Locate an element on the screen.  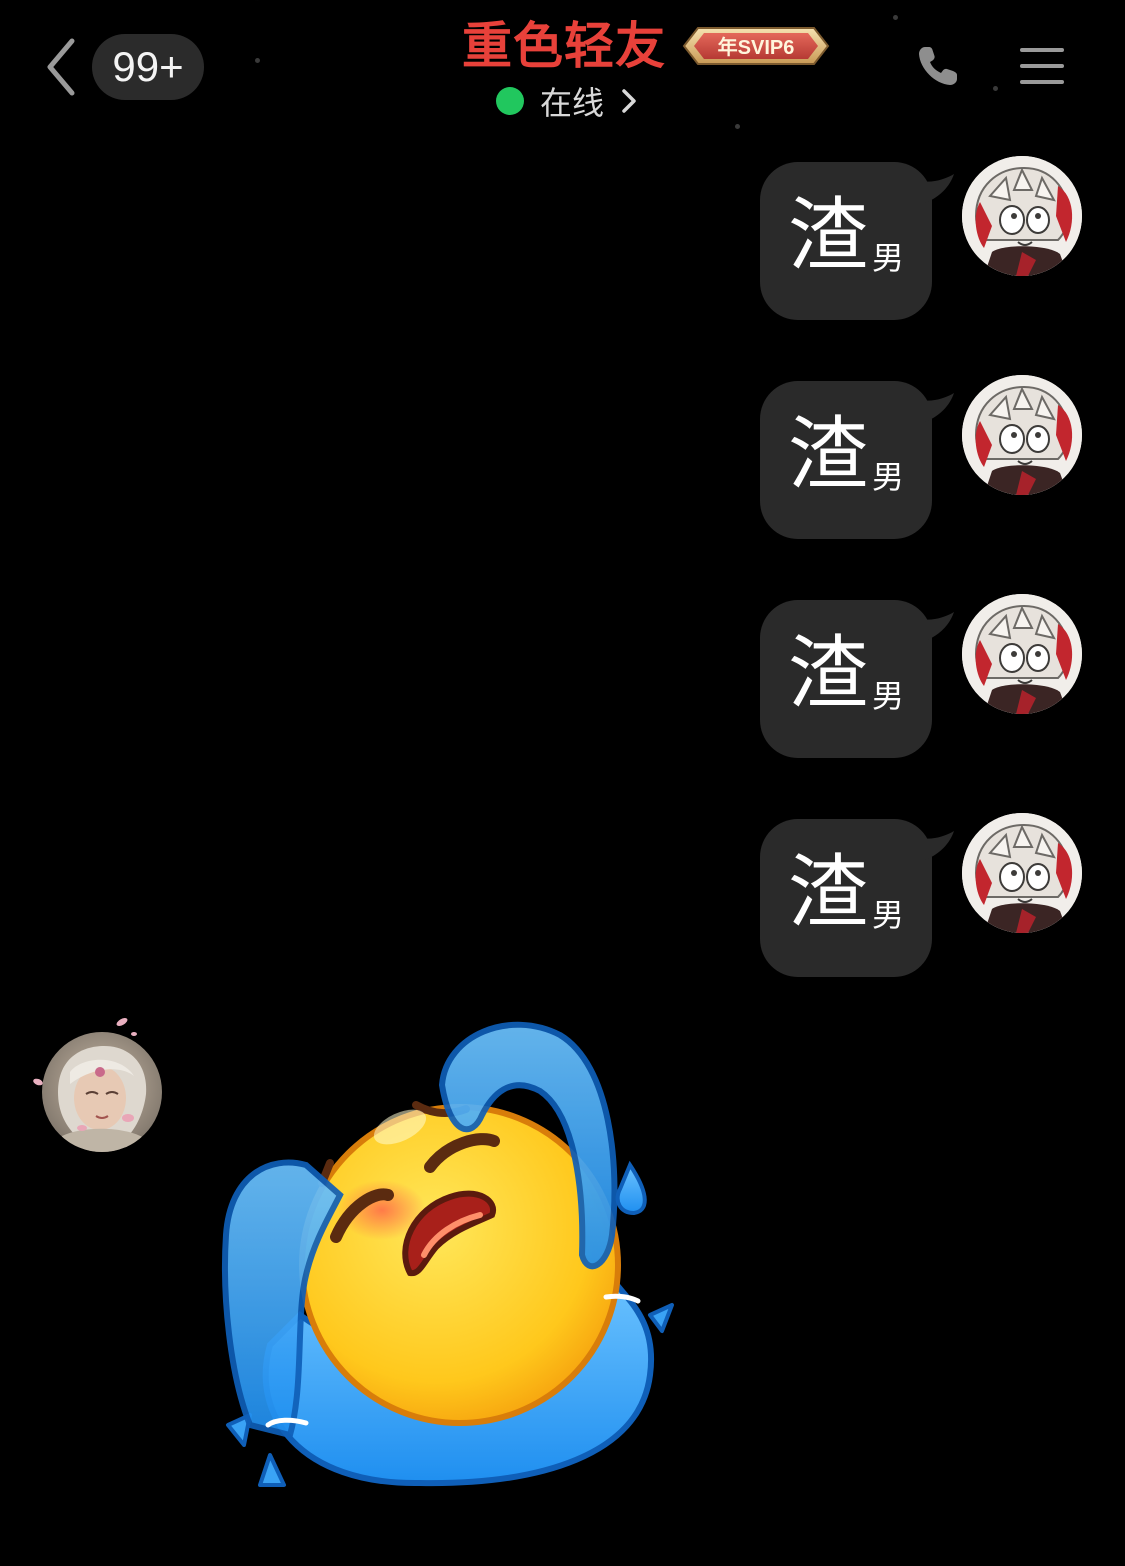
online-status: 在线 is located at coordinates (567, 101).